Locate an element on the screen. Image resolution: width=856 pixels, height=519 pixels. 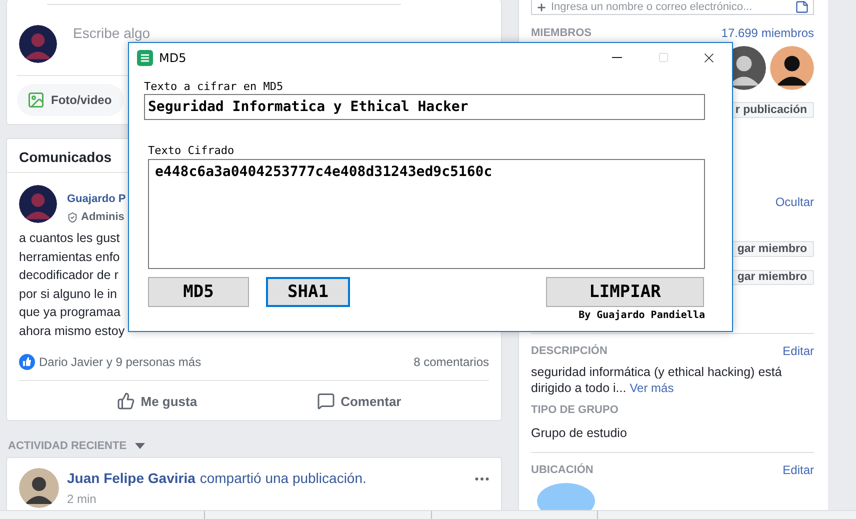
see-more-link: Ver más is located at coordinates (652, 388).